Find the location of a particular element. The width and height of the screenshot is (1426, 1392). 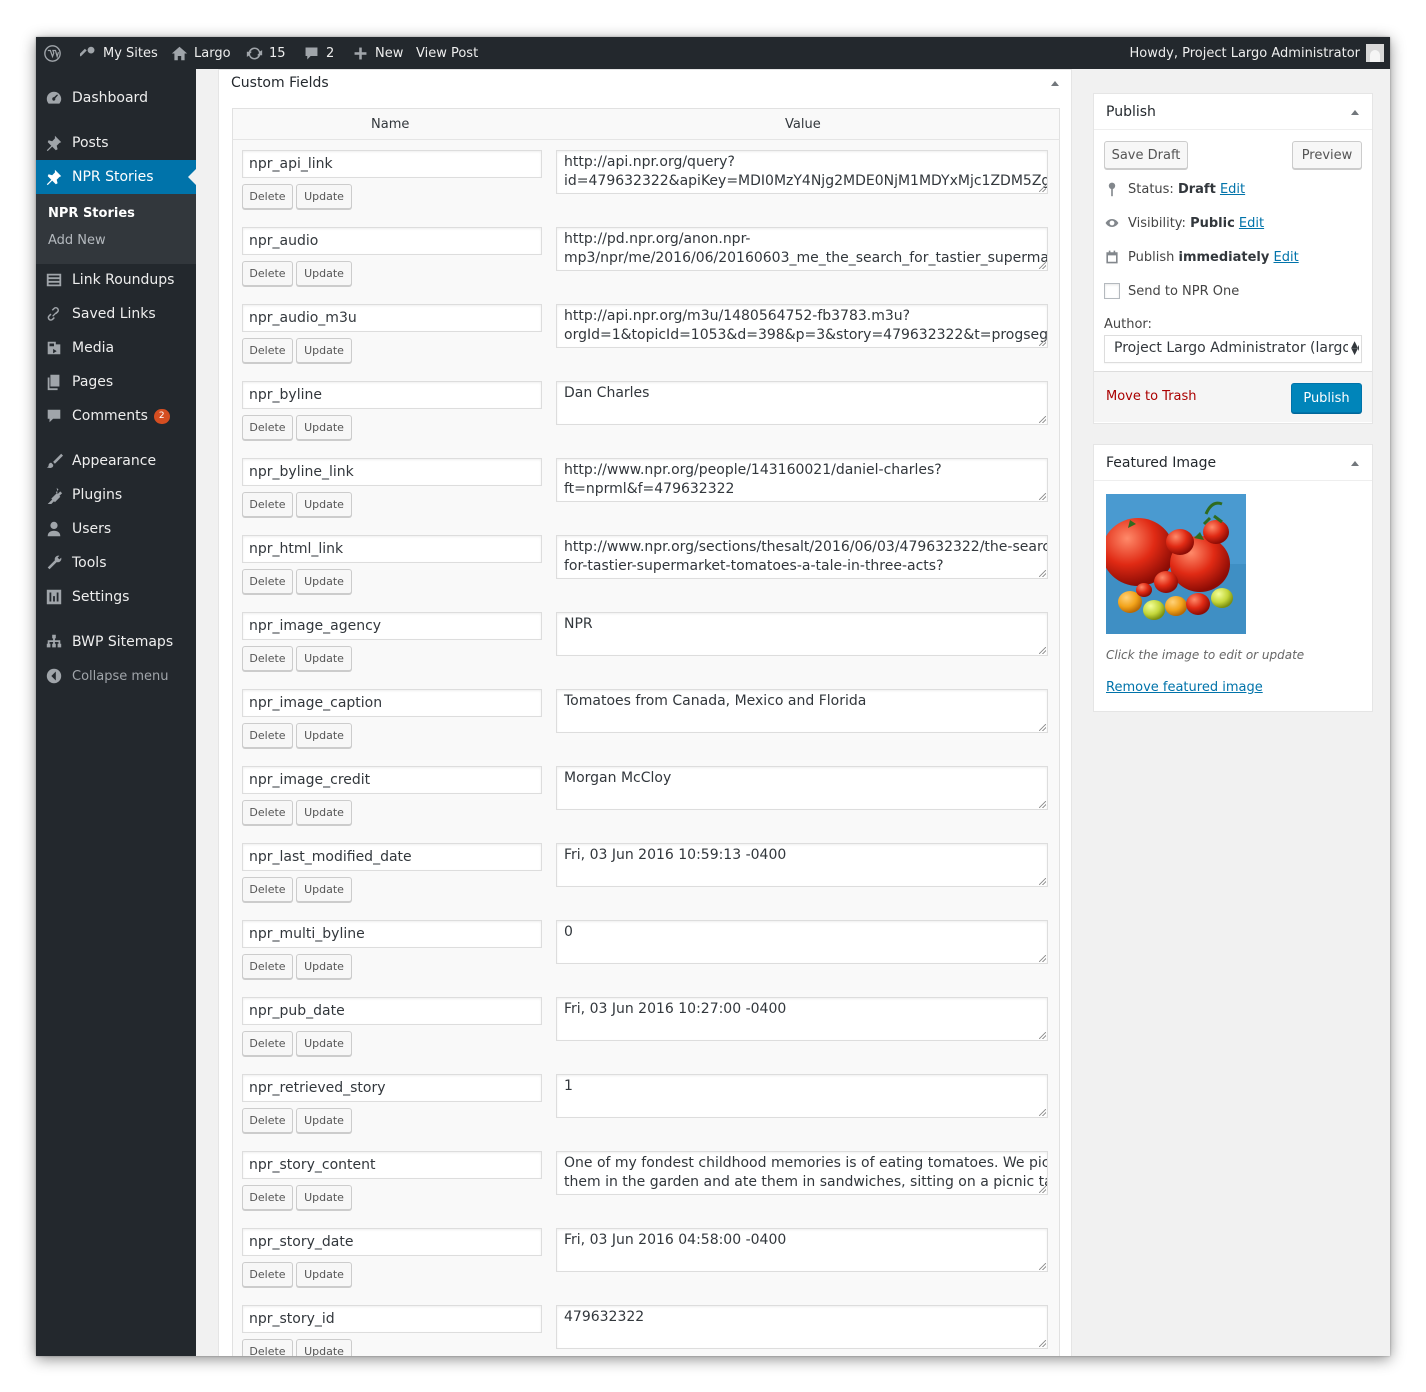

menu-comments: Comments 2 is located at coordinates (116, 416).